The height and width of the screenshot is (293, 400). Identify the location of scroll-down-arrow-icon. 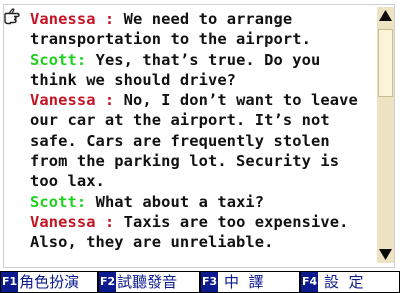
(385, 254).